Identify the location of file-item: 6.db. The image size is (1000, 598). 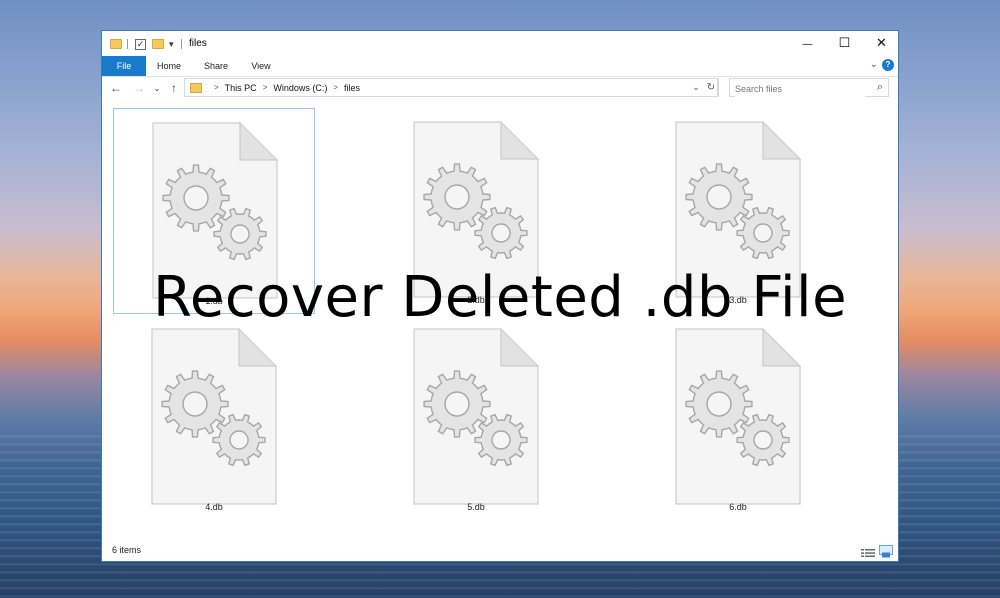
(738, 418).